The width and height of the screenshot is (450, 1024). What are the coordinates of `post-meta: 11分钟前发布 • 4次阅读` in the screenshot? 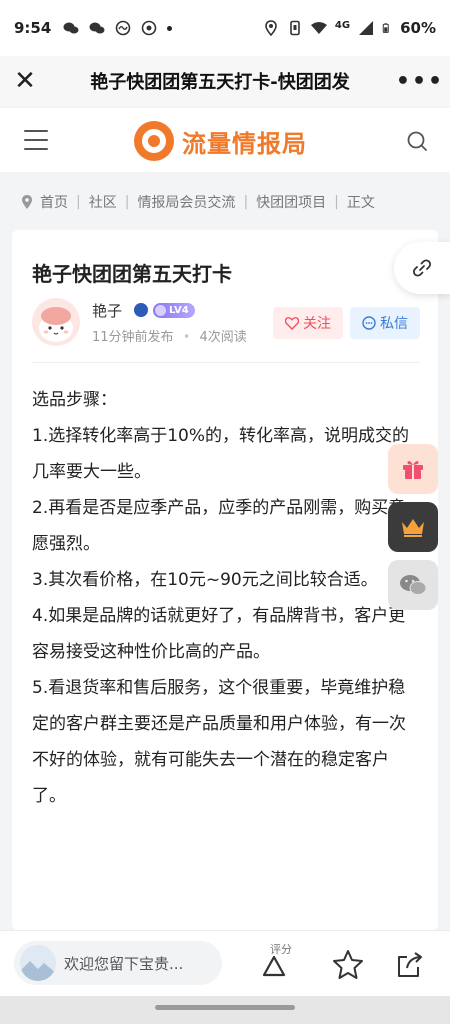 It's located at (169, 335).